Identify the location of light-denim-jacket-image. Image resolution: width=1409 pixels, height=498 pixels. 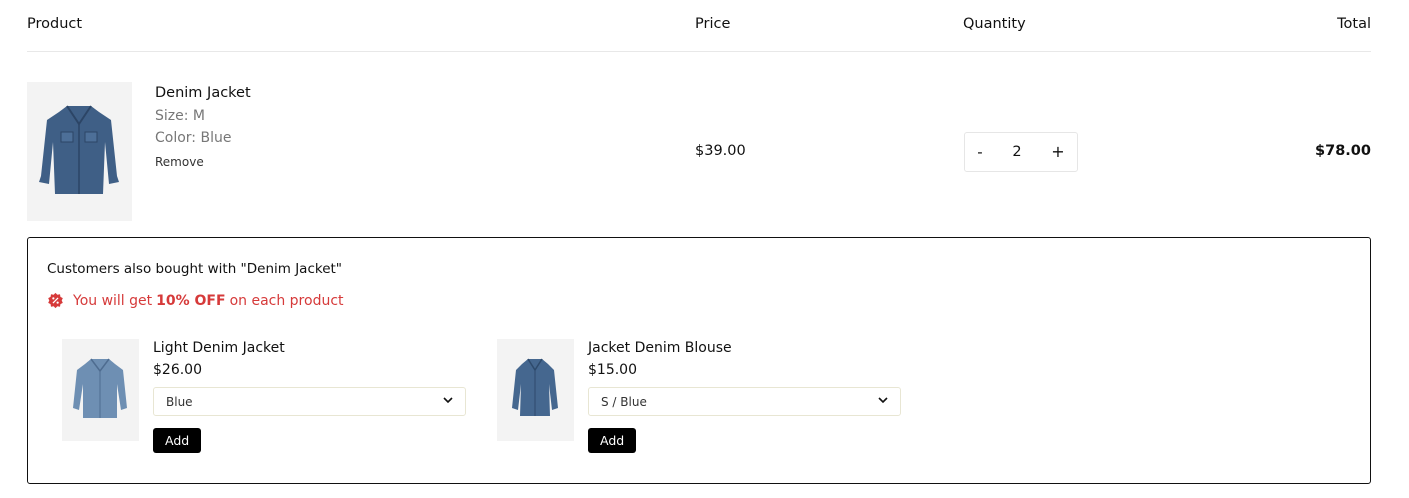
(100, 388).